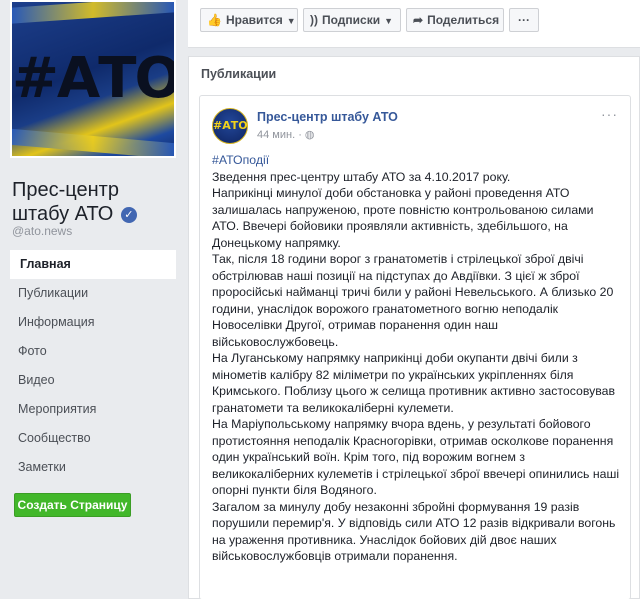 Image resolution: width=640 pixels, height=599 pixels. Describe the element at coordinates (93, 467) in the screenshot. I see `nav-item-notes: Заметки` at that location.